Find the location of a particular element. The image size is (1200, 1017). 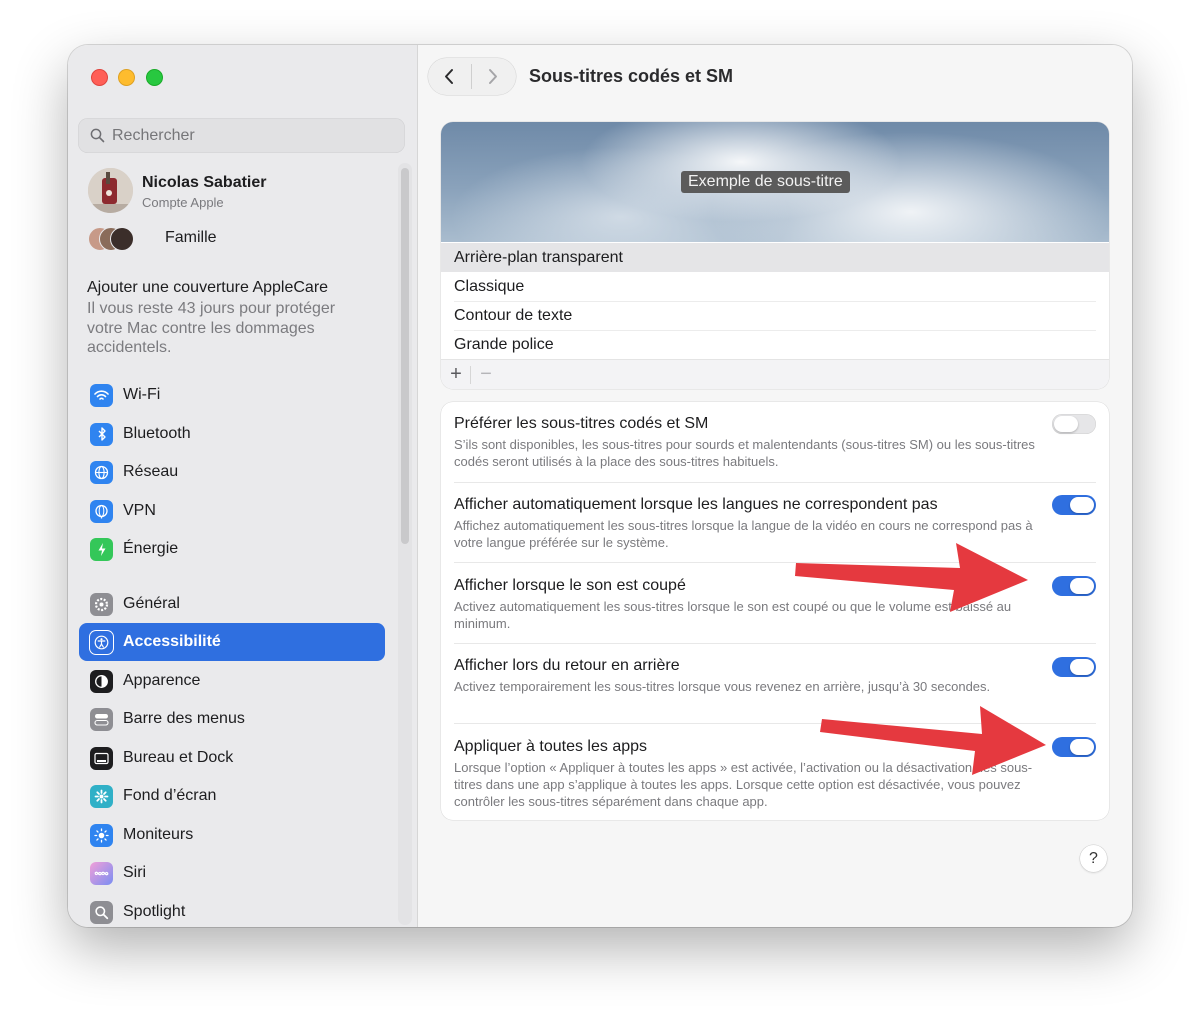

navigation-controls is located at coordinates (472, 76).